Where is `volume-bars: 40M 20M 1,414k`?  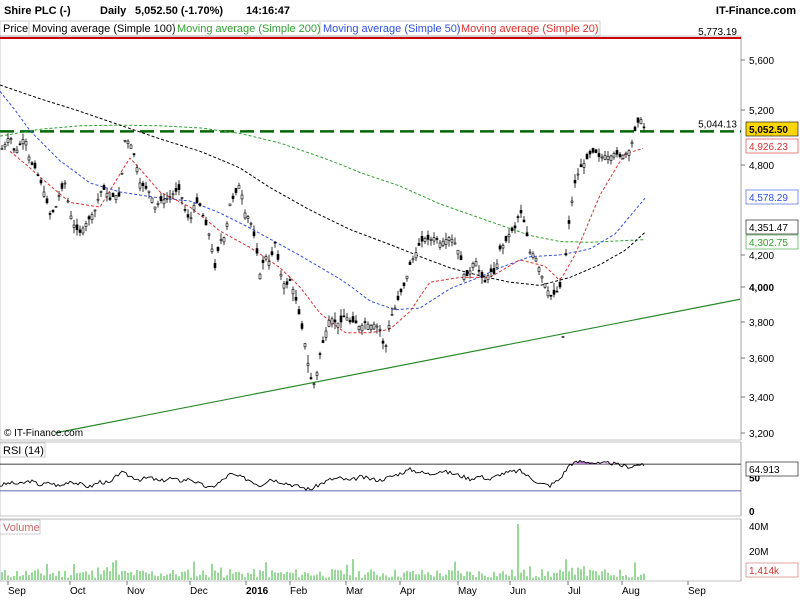
volume-bars: 40M 20M 1,414k is located at coordinates (400, 550).